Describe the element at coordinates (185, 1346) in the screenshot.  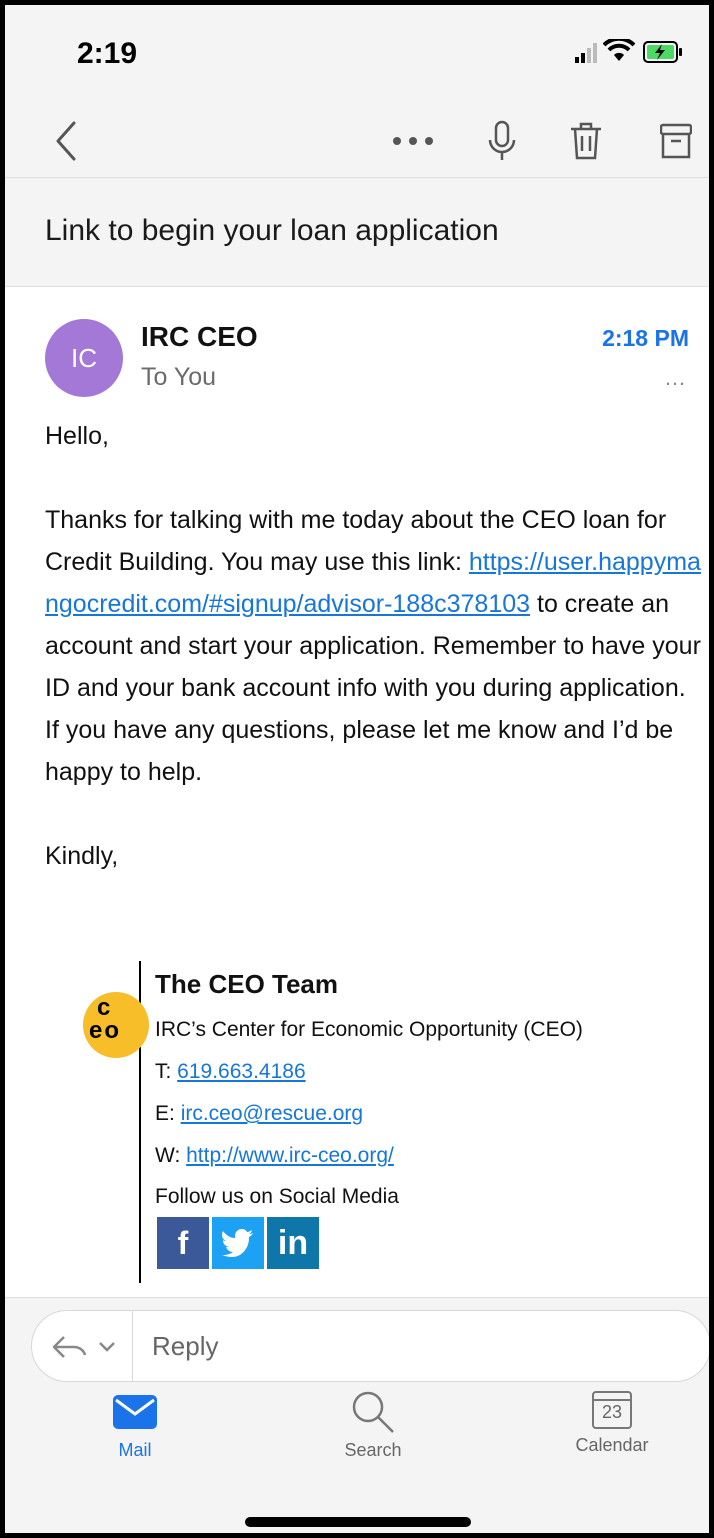
I see `reply-input: Reply` at that location.